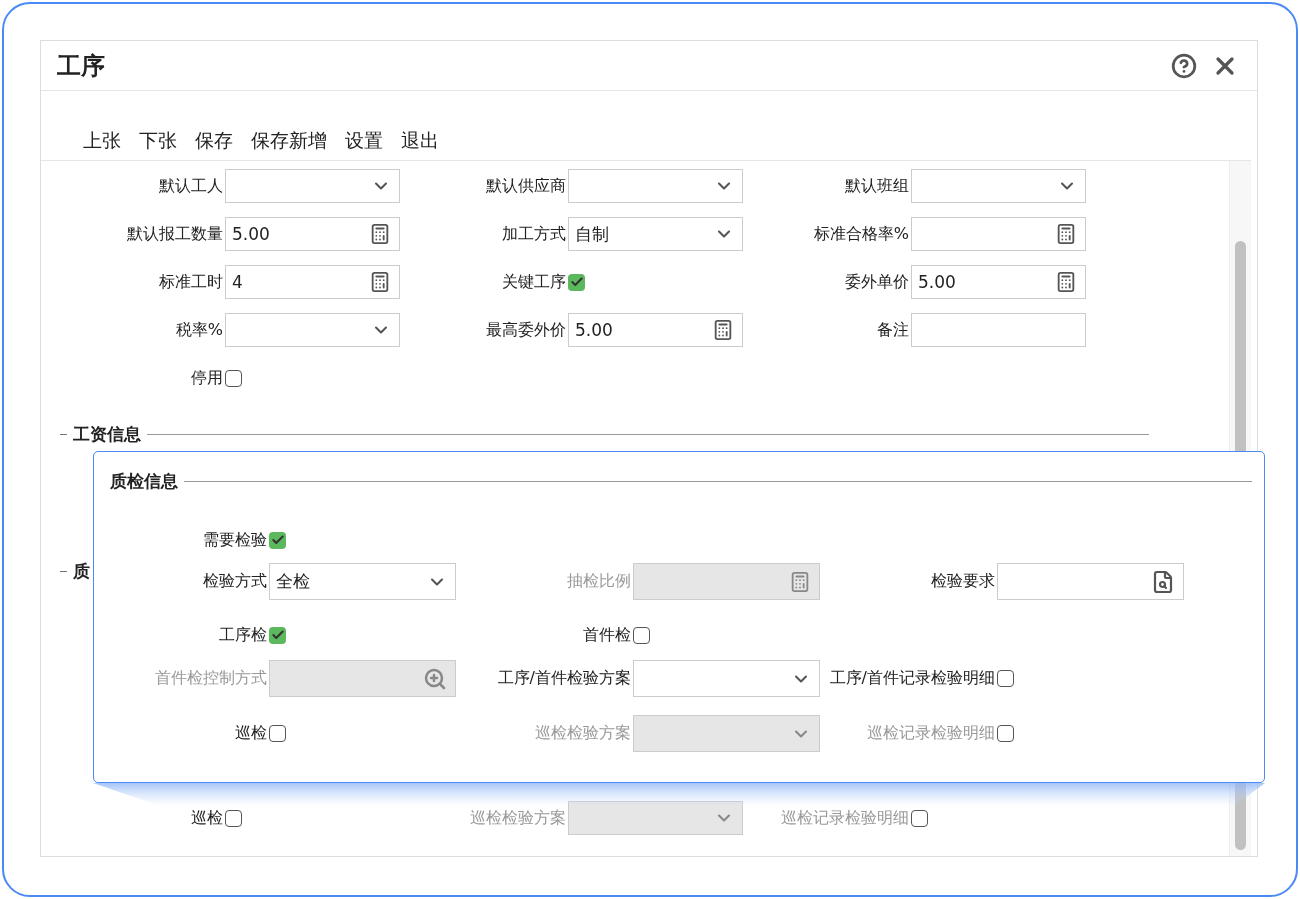 The height and width of the screenshot is (899, 1300). What do you see at coordinates (998, 234) in the screenshot?
I see `number-field` at bounding box center [998, 234].